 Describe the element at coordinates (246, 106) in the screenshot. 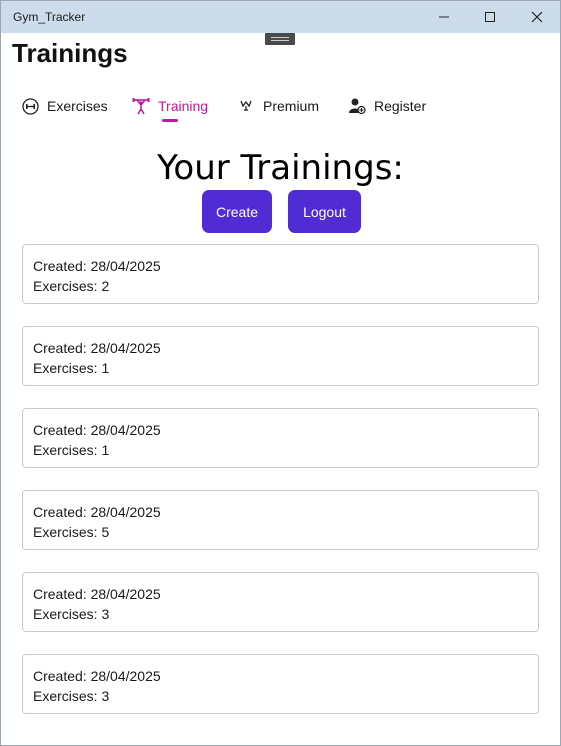

I see `trophy-icon` at that location.